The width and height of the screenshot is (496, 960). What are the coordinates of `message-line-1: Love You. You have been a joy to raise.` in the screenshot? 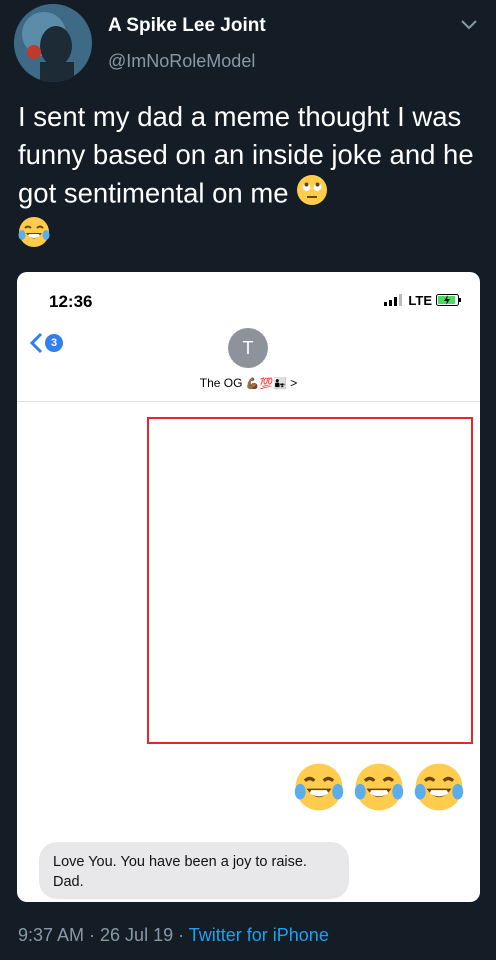 It's located at (180, 862).